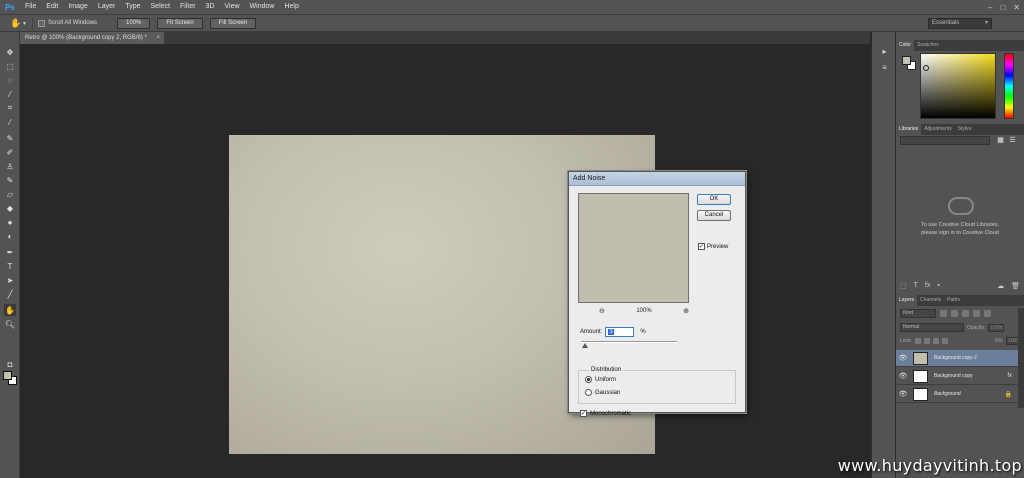  Describe the element at coordinates (588, 392) in the screenshot. I see `radio-icon` at that location.